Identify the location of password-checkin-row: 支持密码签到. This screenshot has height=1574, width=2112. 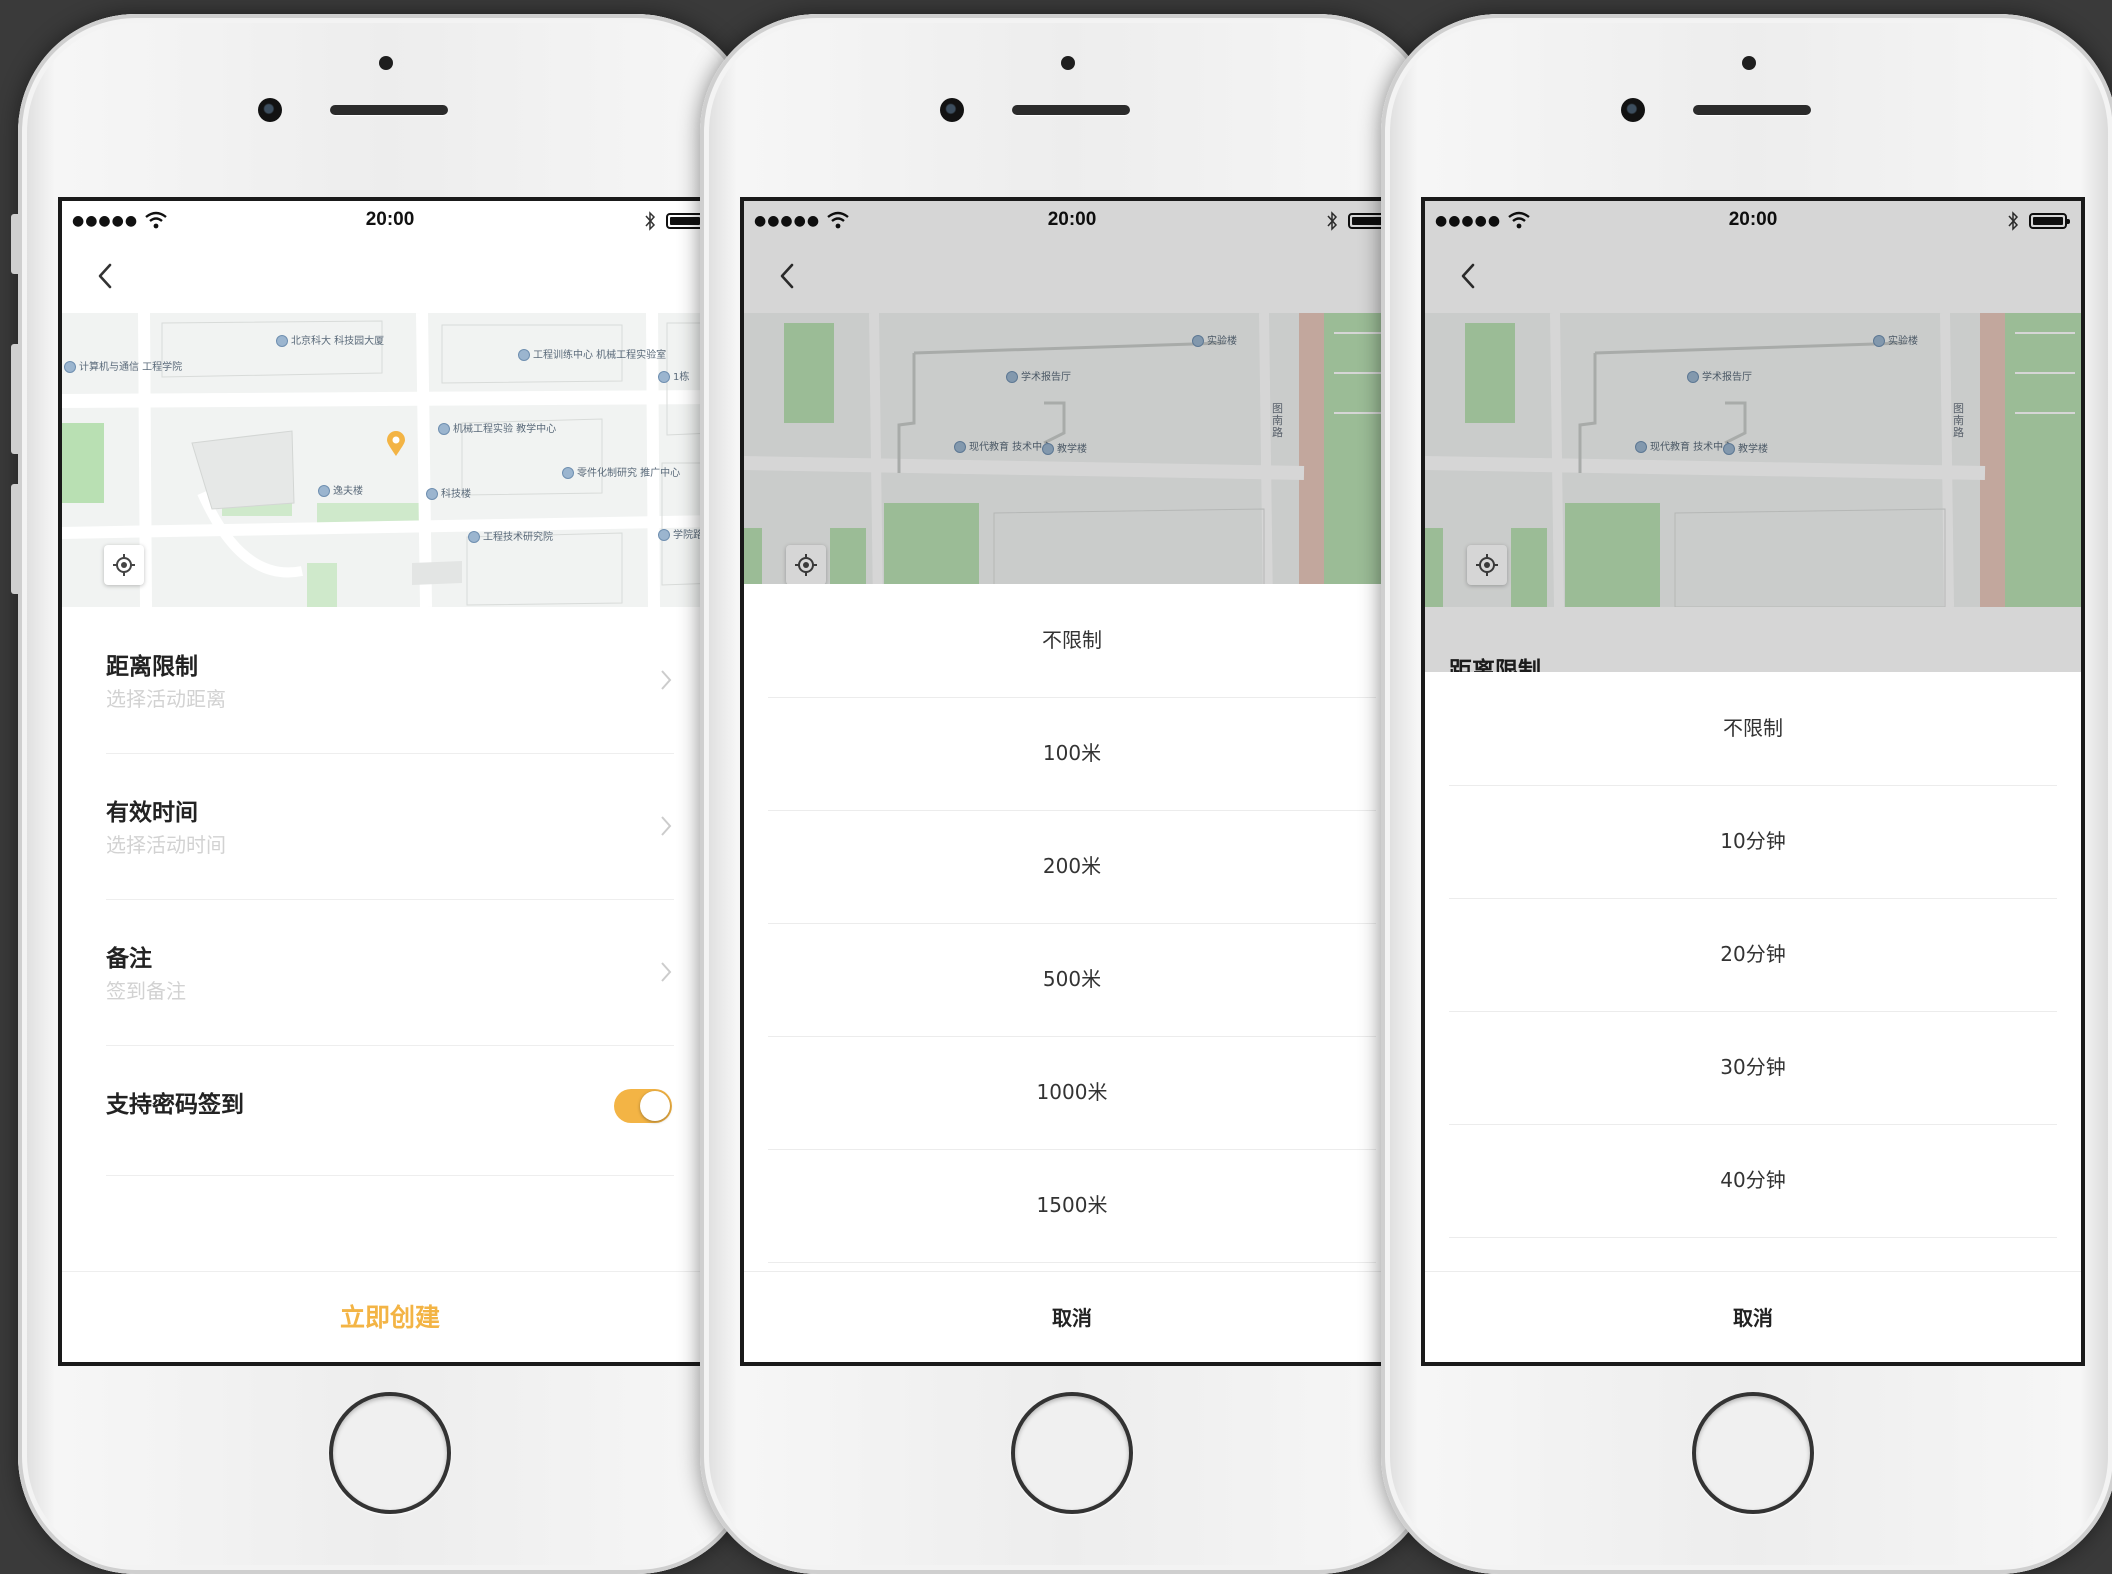
(390, 1110).